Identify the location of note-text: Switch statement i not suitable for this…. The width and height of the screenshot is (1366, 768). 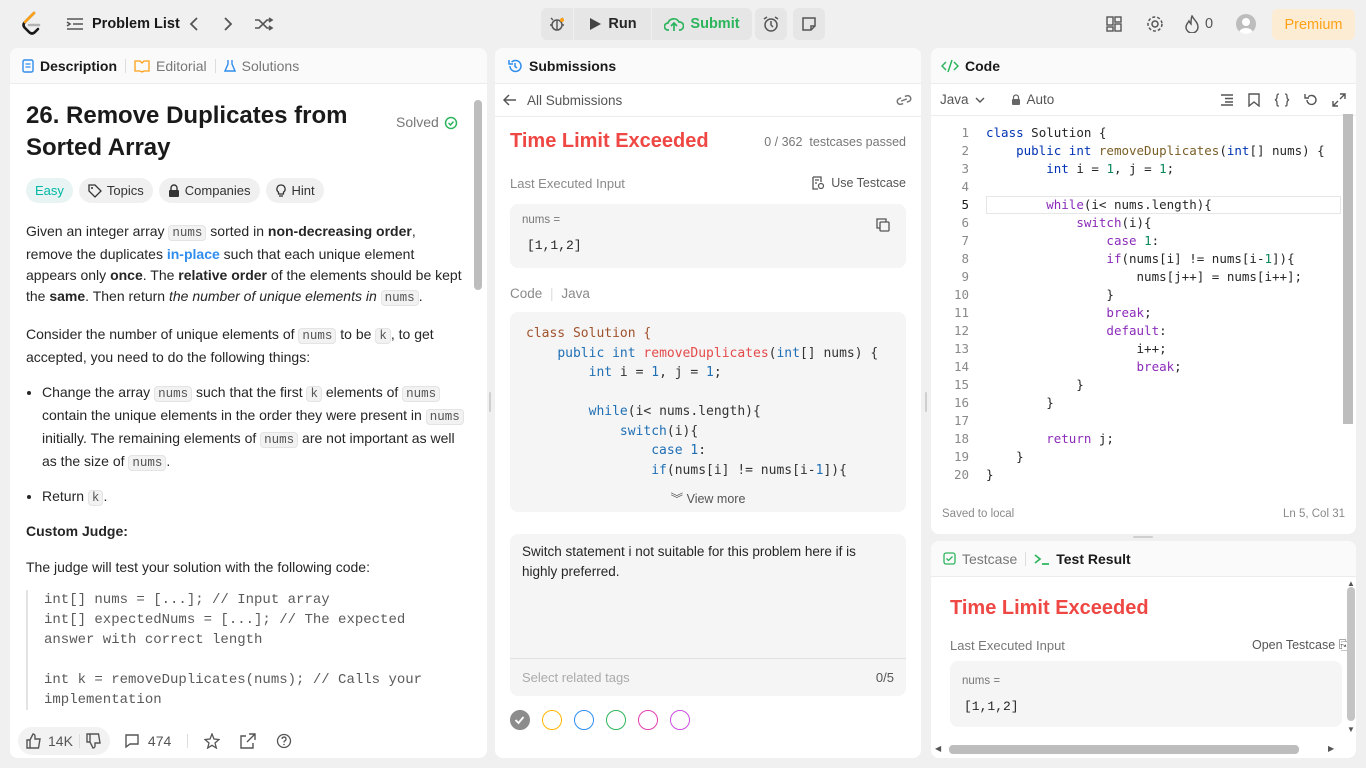
(707, 562).